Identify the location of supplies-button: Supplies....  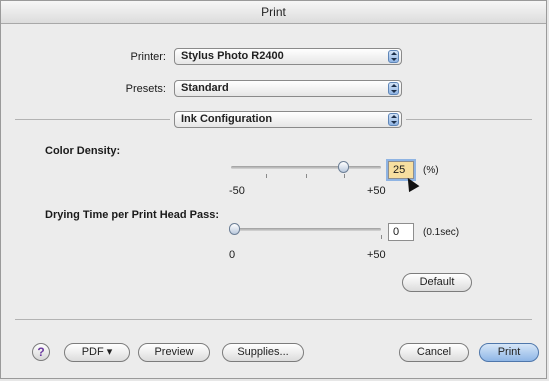
(263, 352).